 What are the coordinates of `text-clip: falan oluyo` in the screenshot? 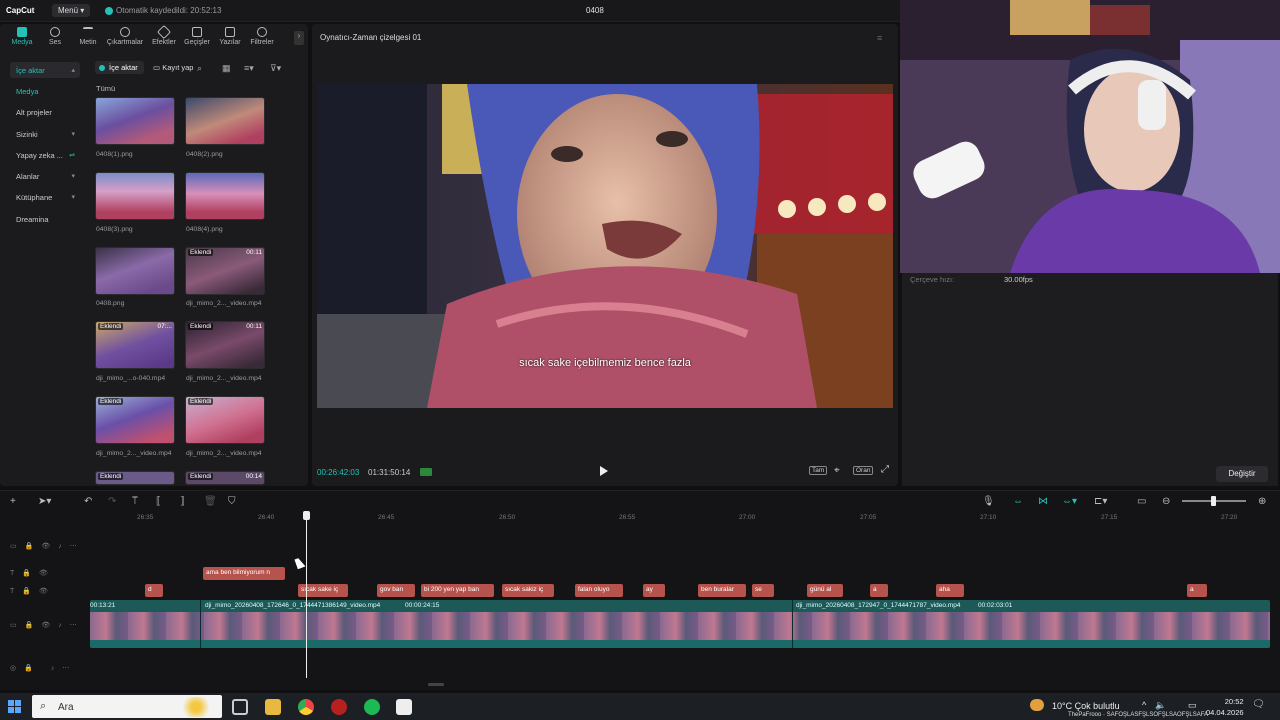 It's located at (599, 590).